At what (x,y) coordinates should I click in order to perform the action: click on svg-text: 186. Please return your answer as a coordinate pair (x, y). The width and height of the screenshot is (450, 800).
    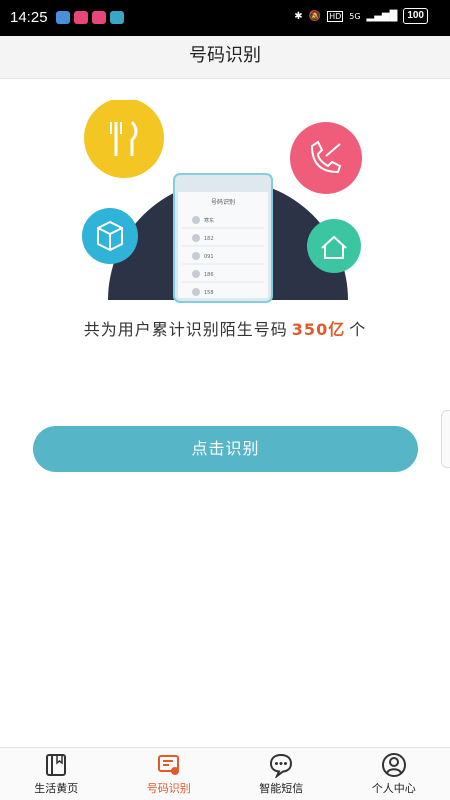
    Looking at the image, I should click on (209, 275).